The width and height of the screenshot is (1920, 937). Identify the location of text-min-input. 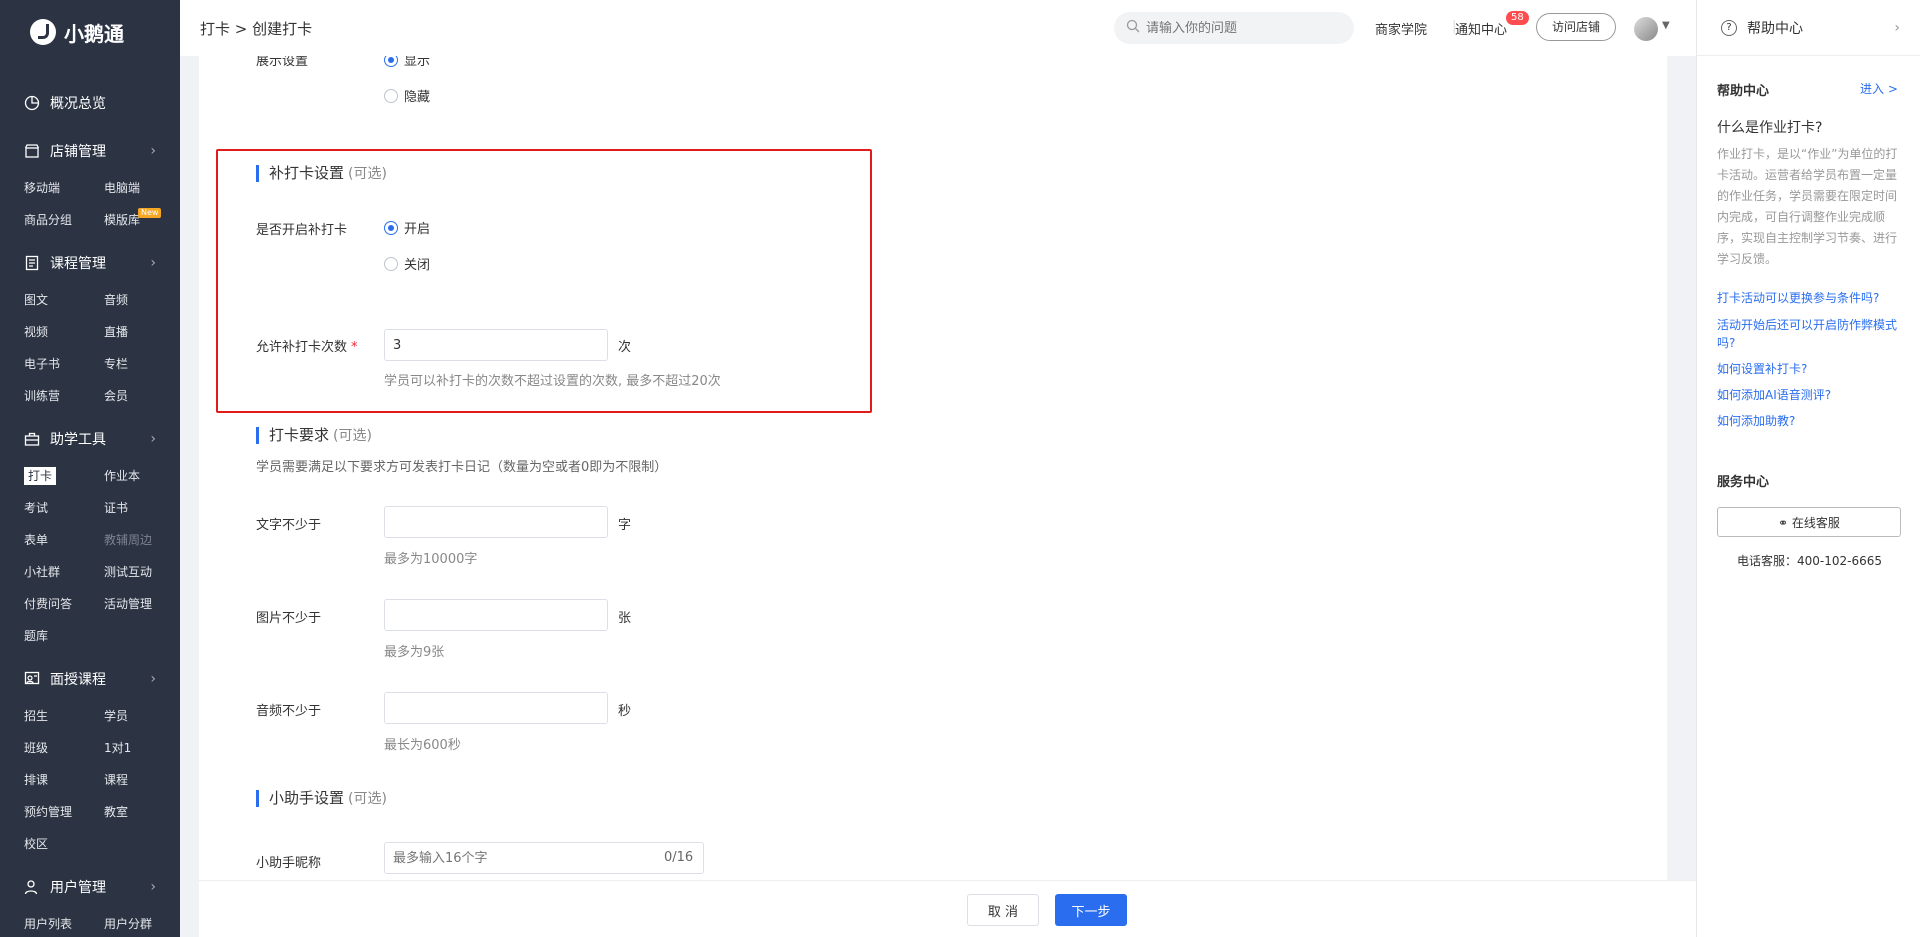
(496, 522).